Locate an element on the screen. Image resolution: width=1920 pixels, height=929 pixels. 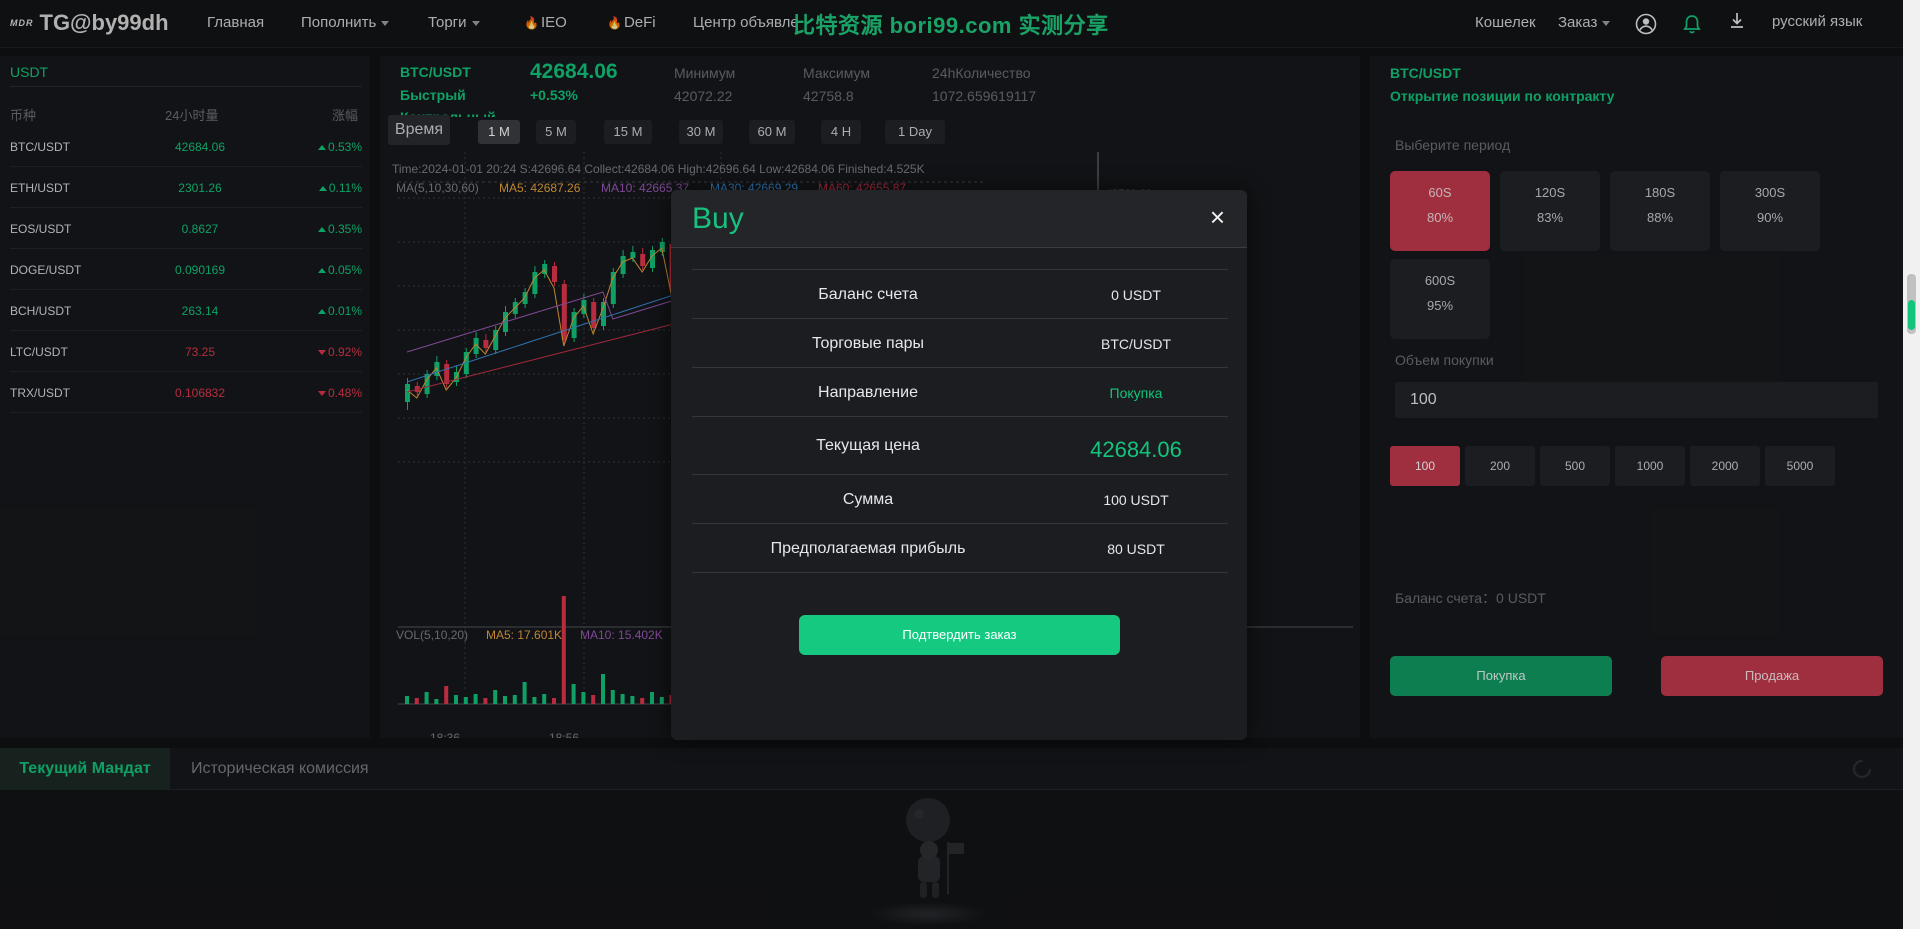
modal-row: Торговые пары BTC/USDT is located at coordinates (960, 343).